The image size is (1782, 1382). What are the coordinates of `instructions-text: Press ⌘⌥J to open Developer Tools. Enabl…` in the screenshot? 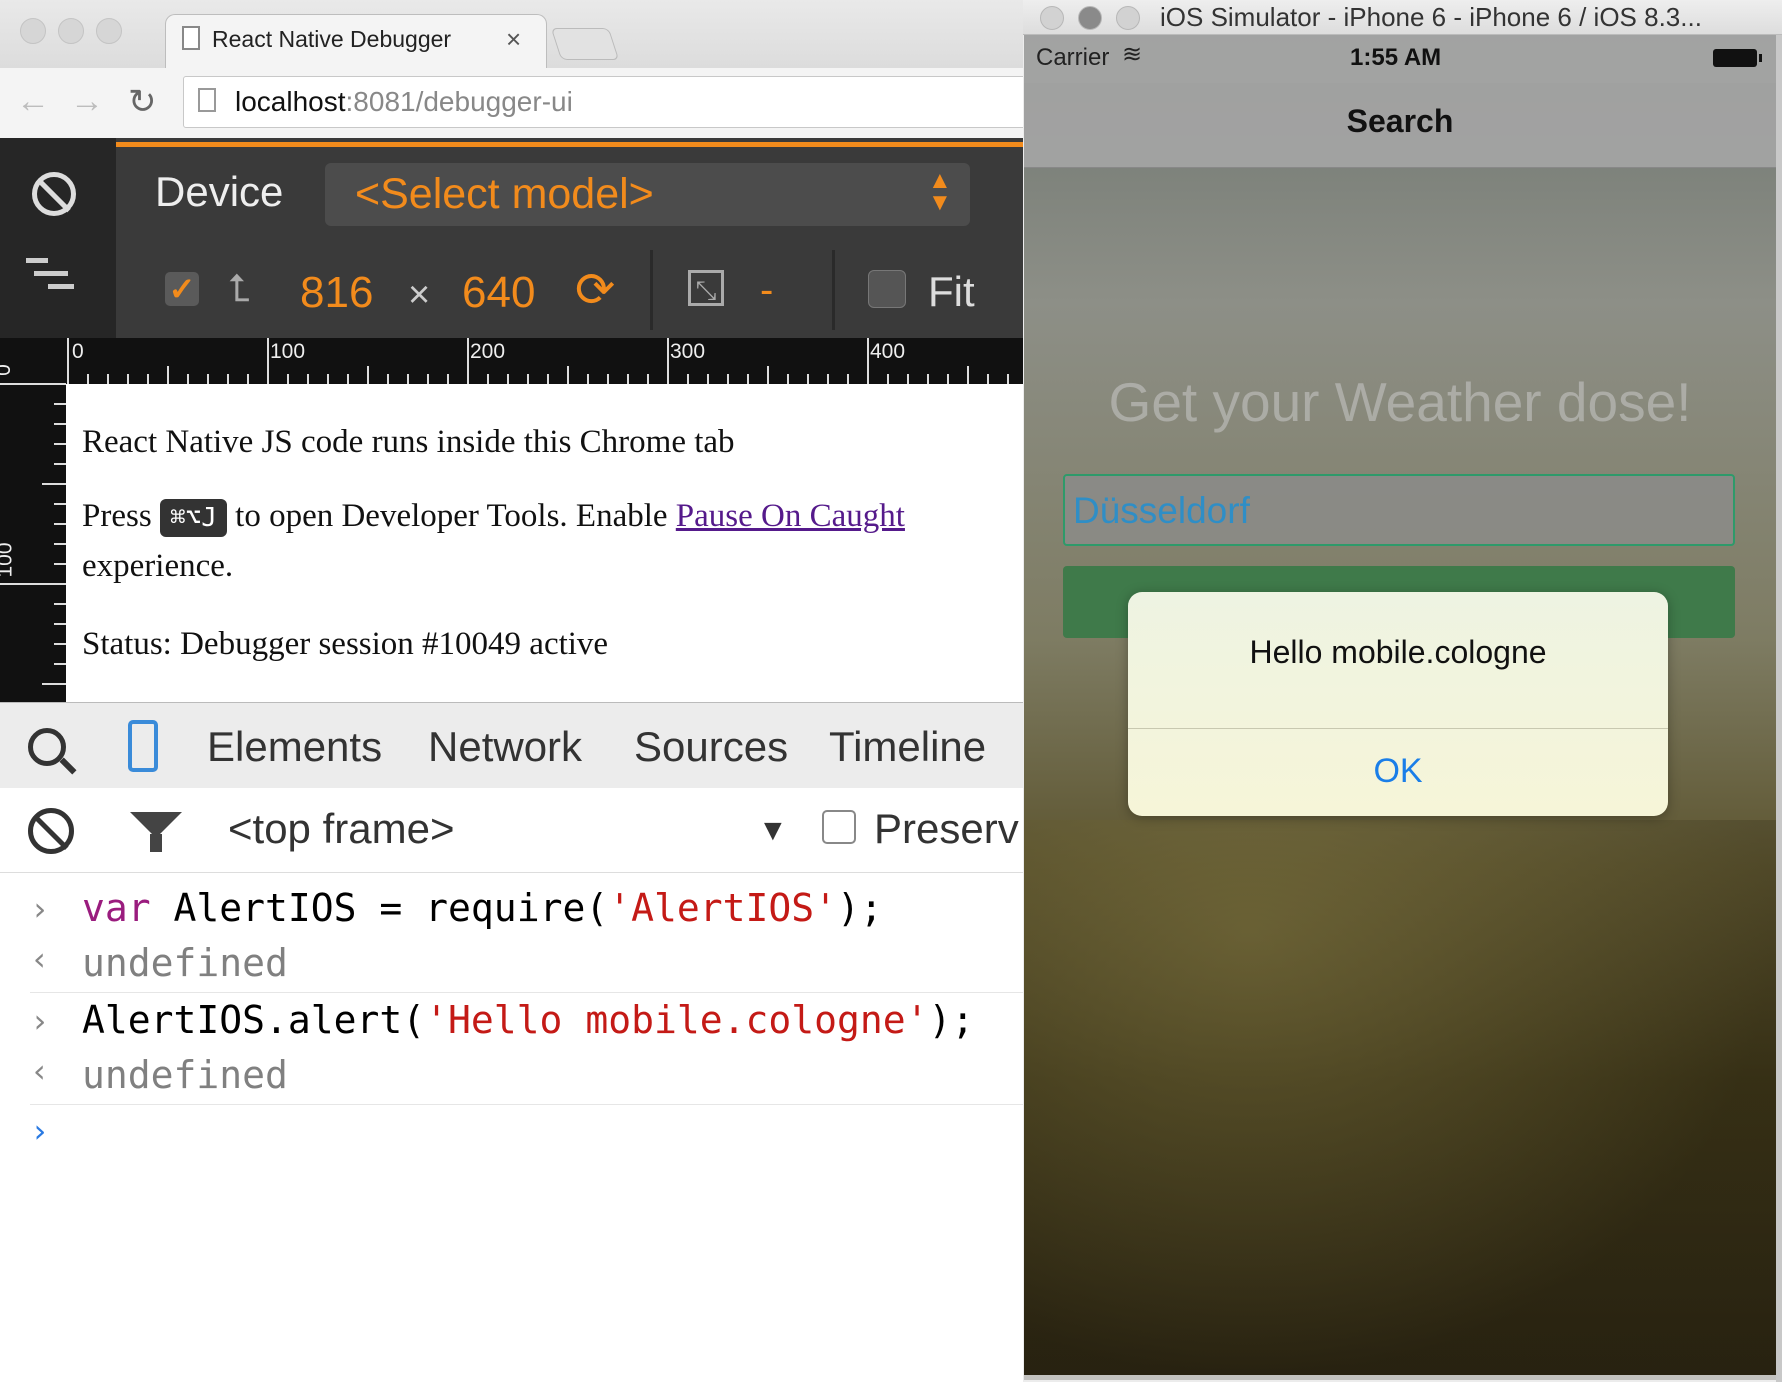 It's located at (493, 518).